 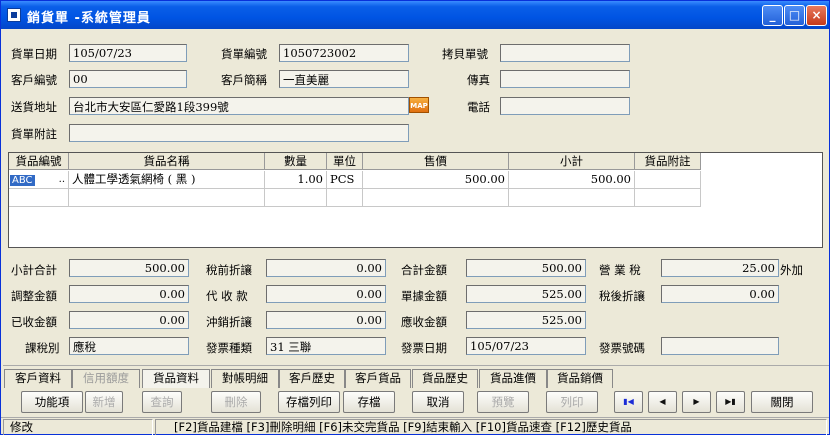 I want to click on address-label: 送貨地址, so click(x=34, y=107).